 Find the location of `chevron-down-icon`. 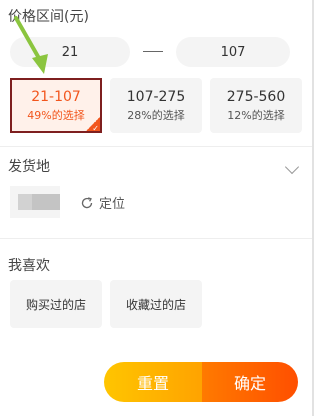

chevron-down-icon is located at coordinates (292, 167).